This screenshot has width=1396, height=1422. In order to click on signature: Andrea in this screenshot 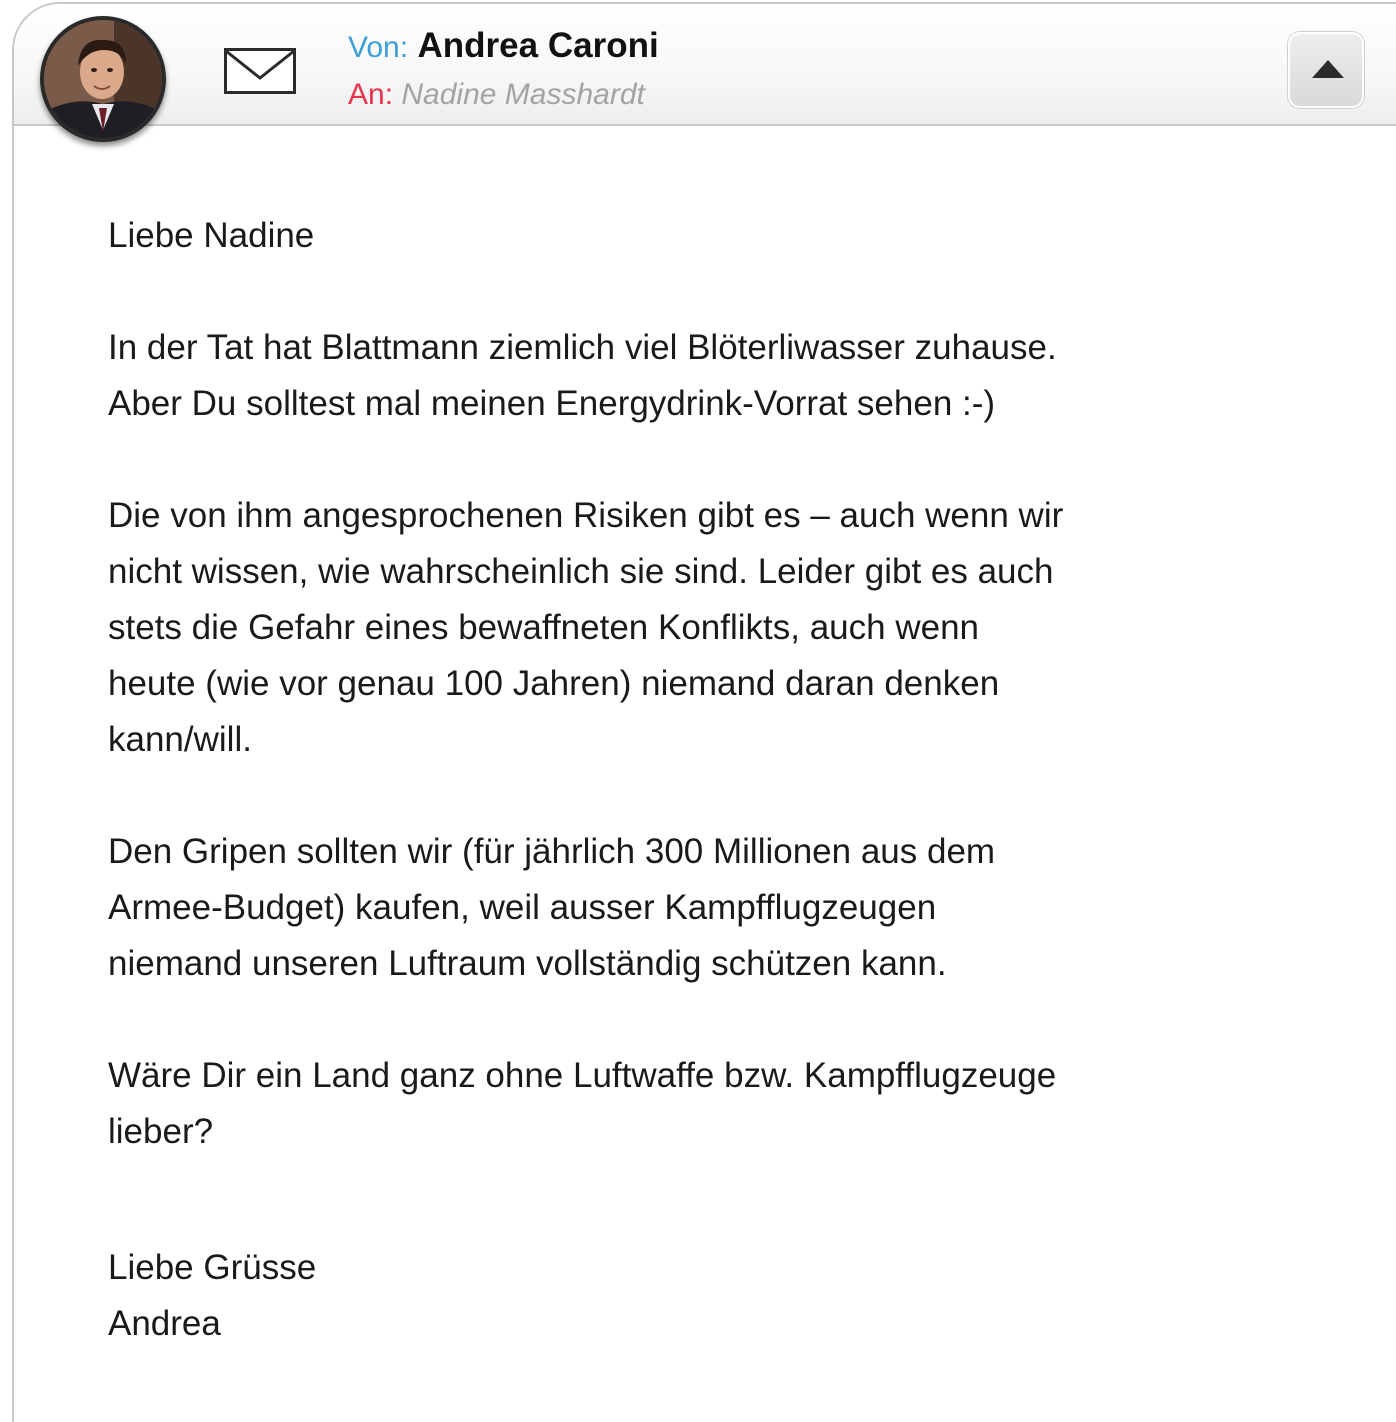, I will do `click(164, 1323)`.